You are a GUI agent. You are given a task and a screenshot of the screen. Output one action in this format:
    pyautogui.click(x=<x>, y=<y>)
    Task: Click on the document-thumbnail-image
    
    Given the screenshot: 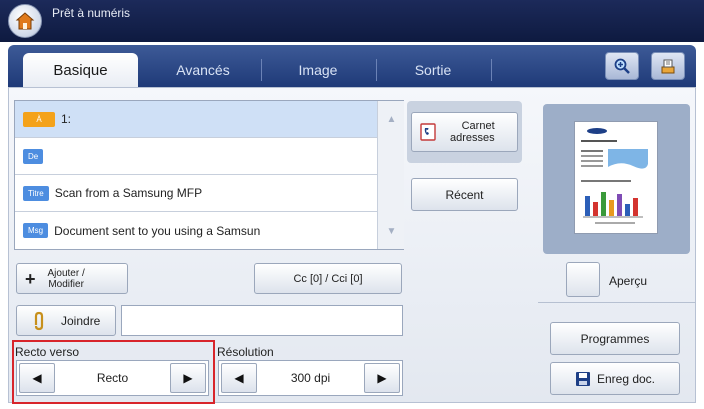 What is the action you would take?
    pyautogui.click(x=614, y=176)
    